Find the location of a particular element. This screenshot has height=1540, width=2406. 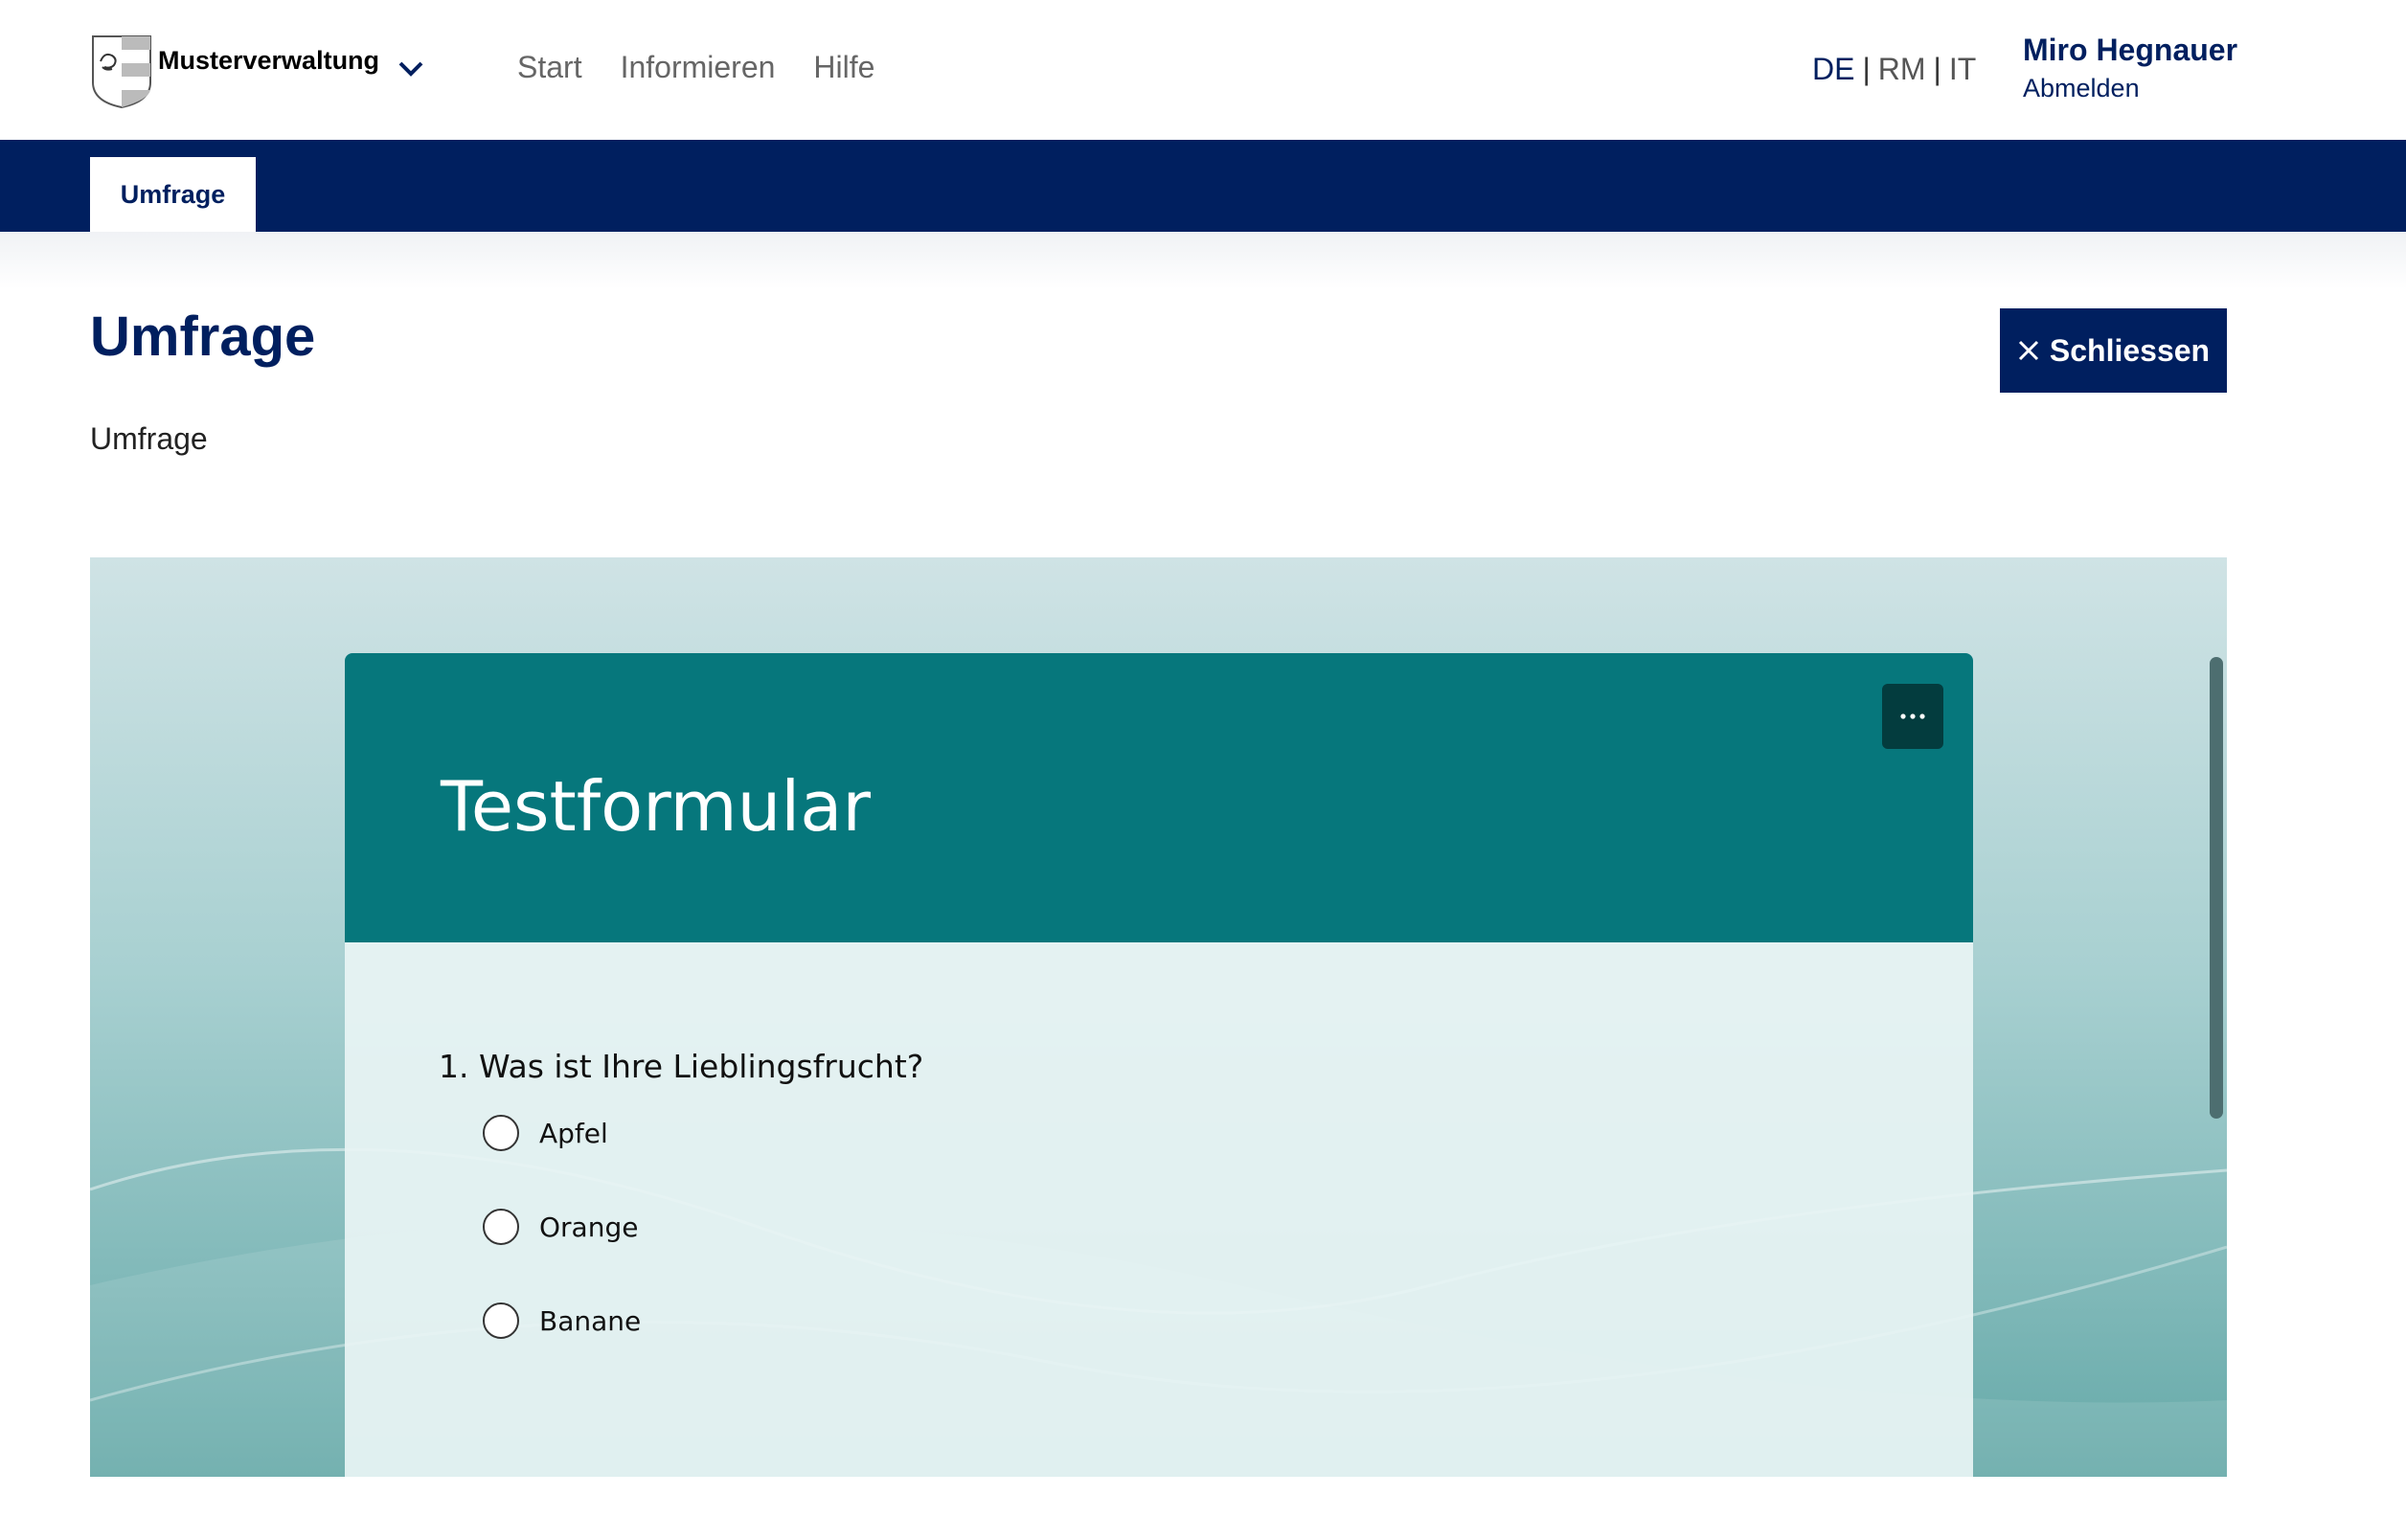

form-title: Testformular is located at coordinates (656, 806).